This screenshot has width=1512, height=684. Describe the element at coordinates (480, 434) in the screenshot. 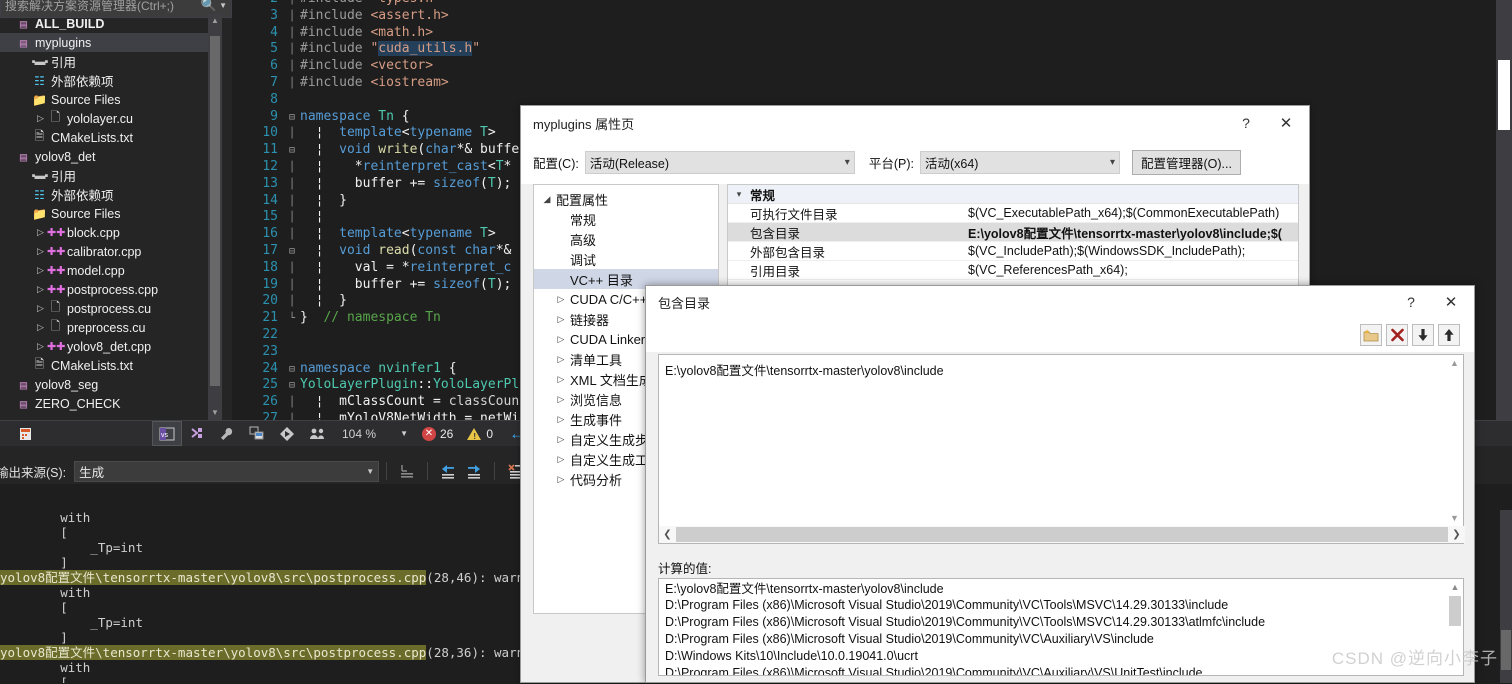

I see `warning-count-indicator: ! 0` at that location.